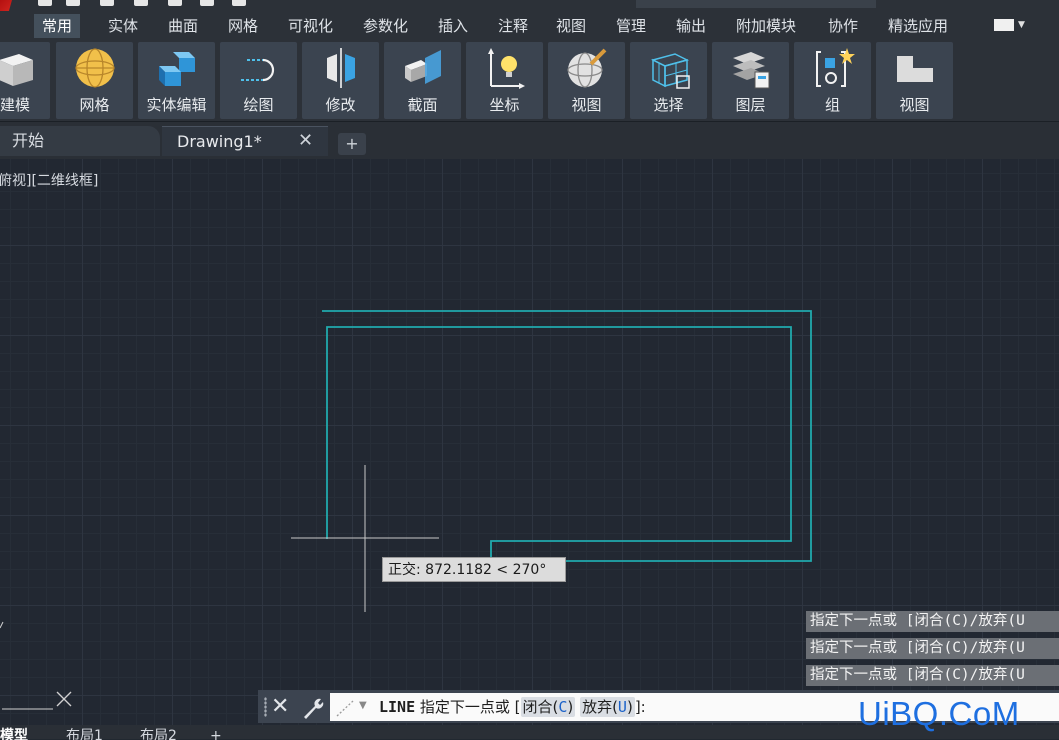  What do you see at coordinates (345, 708) in the screenshot?
I see `command-pen-icon` at bounding box center [345, 708].